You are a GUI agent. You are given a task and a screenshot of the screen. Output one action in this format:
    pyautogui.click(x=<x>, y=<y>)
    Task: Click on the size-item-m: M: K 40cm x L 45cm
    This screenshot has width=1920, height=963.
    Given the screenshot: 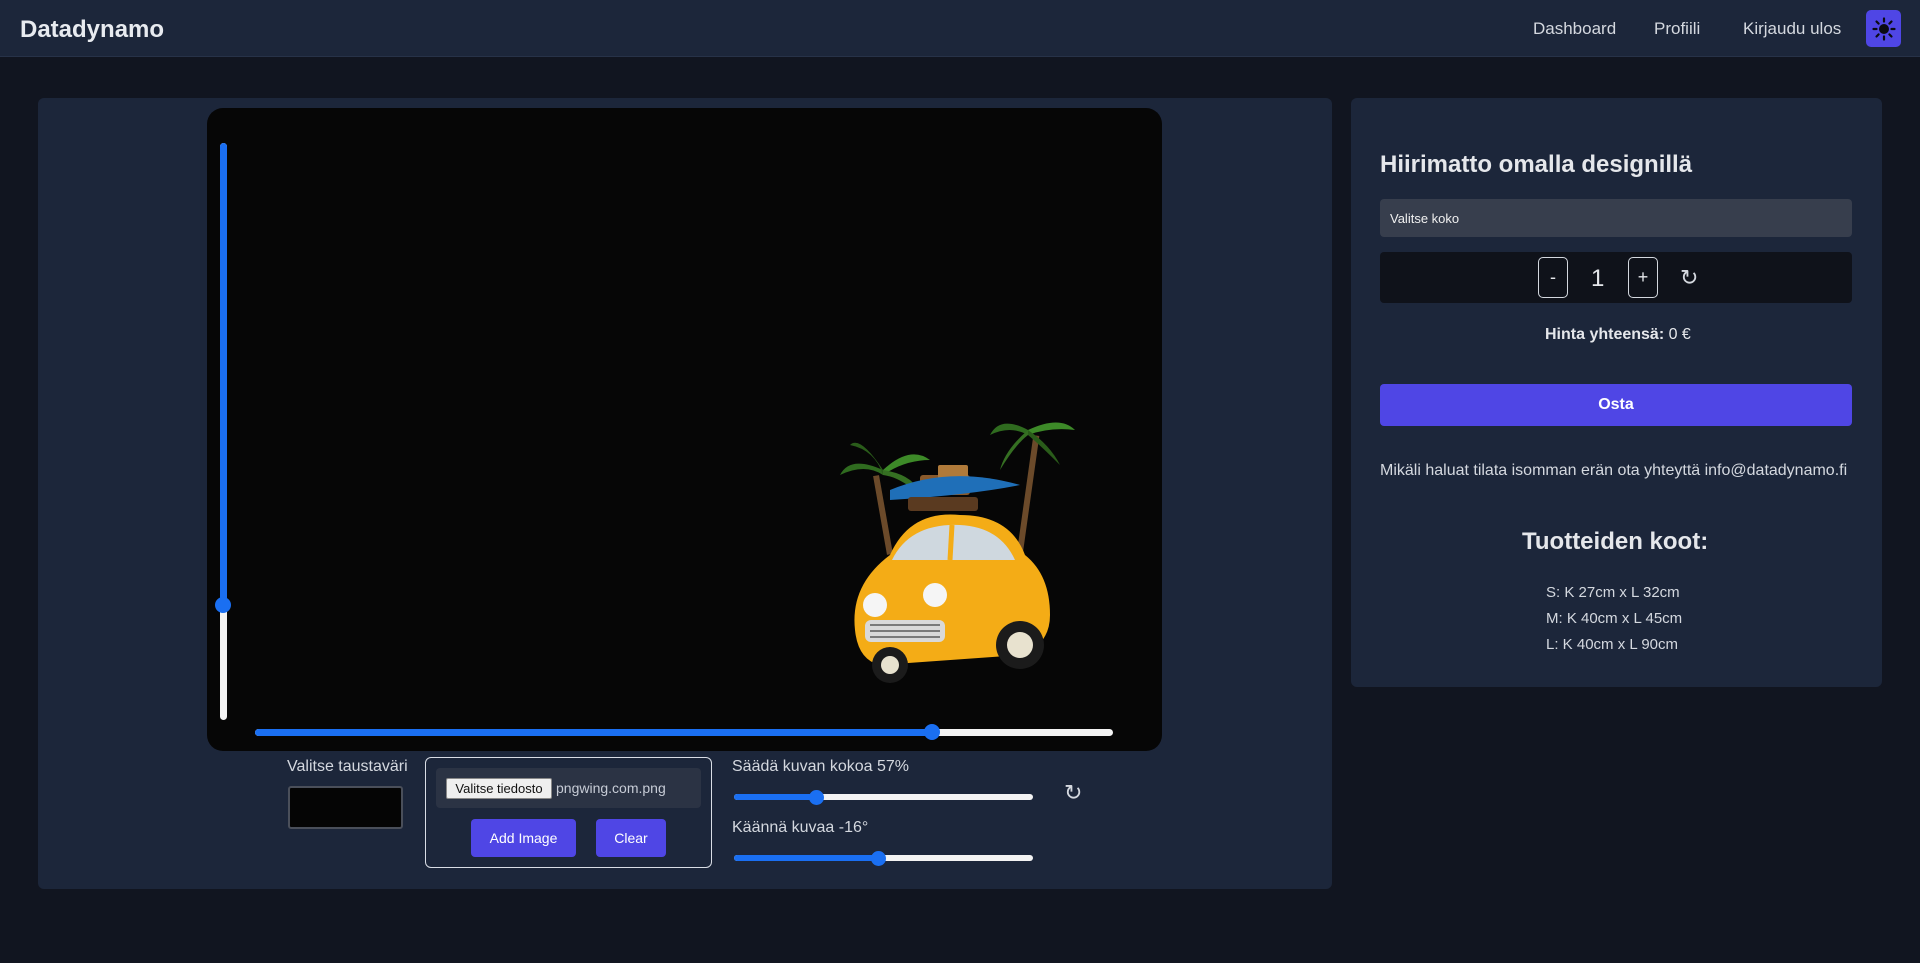 What is the action you would take?
    pyautogui.click(x=1614, y=618)
    